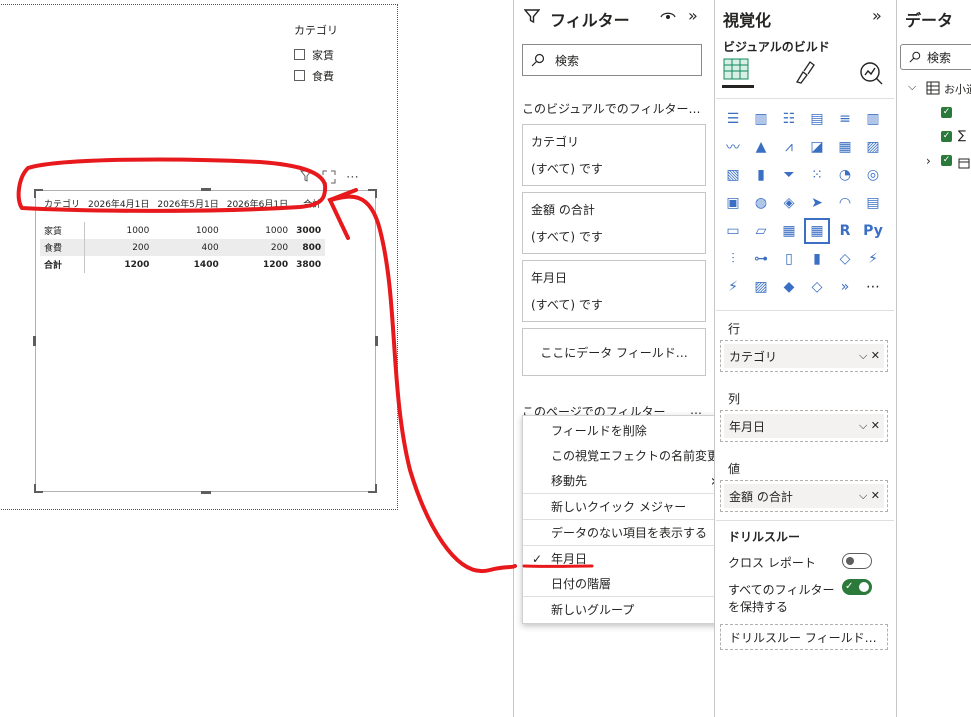 The height and width of the screenshot is (717, 971). What do you see at coordinates (118, 203) in the screenshot?
I see `header-cell: 2026年4月1日` at bounding box center [118, 203].